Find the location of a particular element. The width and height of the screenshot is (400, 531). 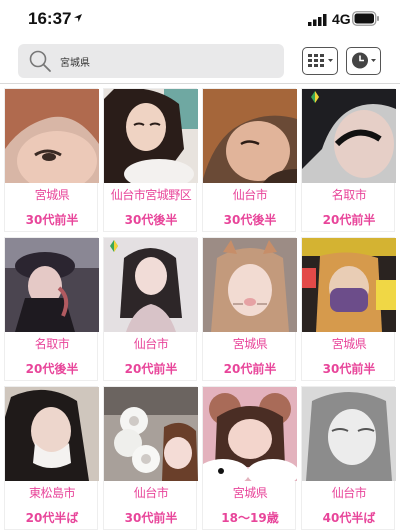

profile-card: 東松島市 20代半ば is located at coordinates (51, 458).